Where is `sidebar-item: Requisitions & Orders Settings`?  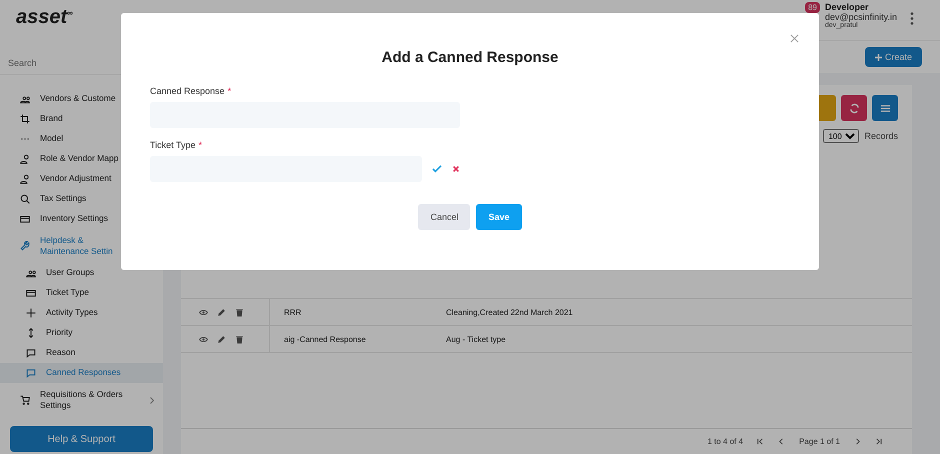 sidebar-item: Requisitions & Orders Settings is located at coordinates (81, 400).